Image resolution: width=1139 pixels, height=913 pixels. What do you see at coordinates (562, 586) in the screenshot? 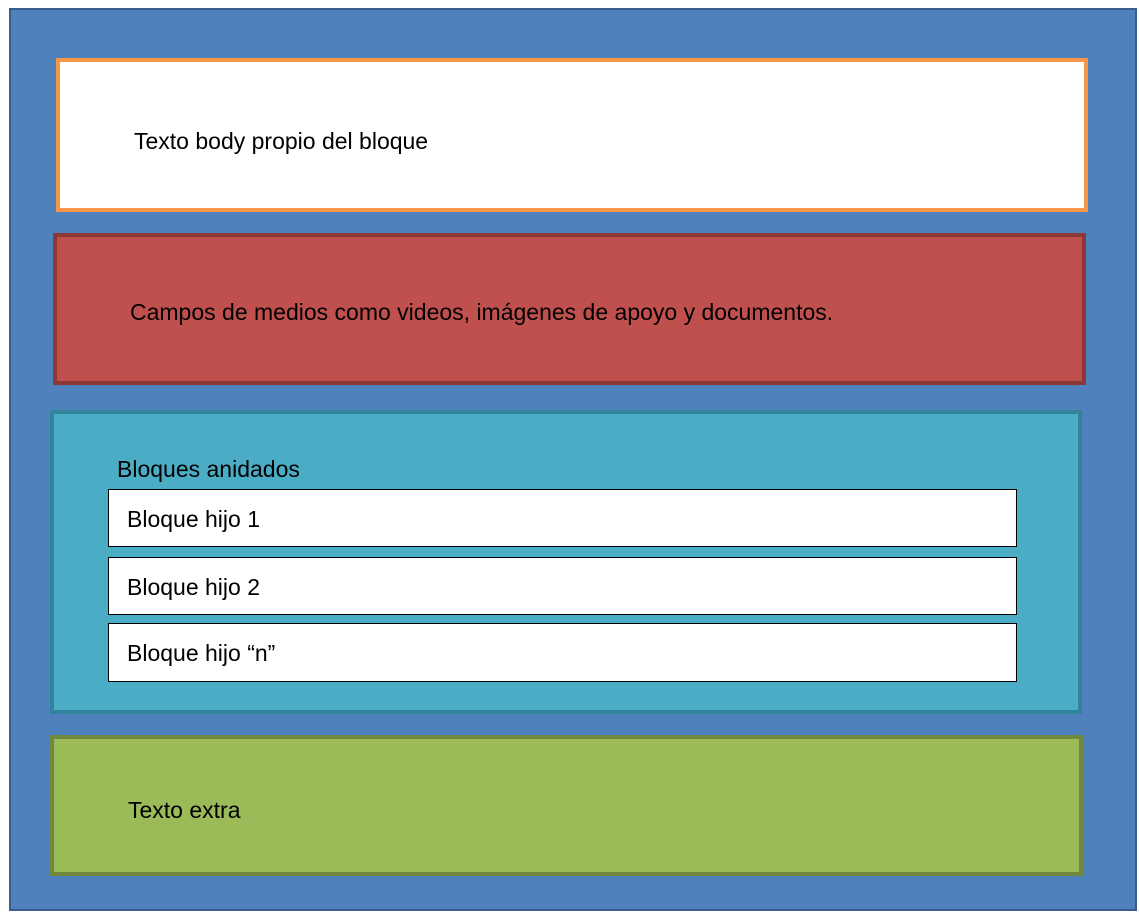
I see `child-block-2: Bloque hijo 2` at bounding box center [562, 586].